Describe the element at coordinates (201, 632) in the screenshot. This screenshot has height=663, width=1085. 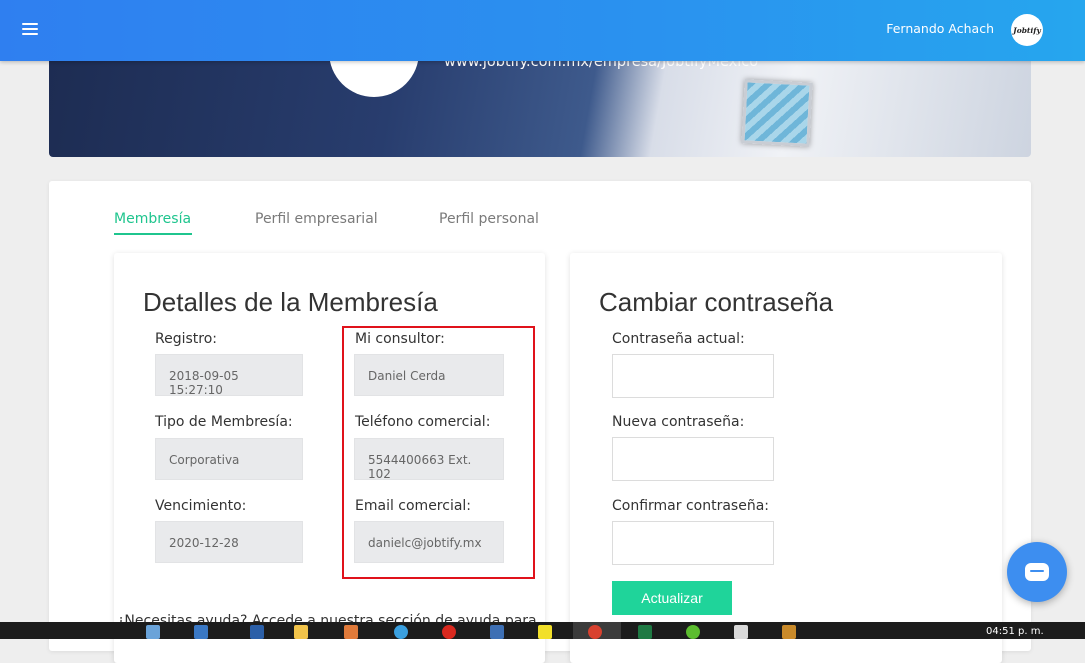
I see `explorer-app-icon` at that location.